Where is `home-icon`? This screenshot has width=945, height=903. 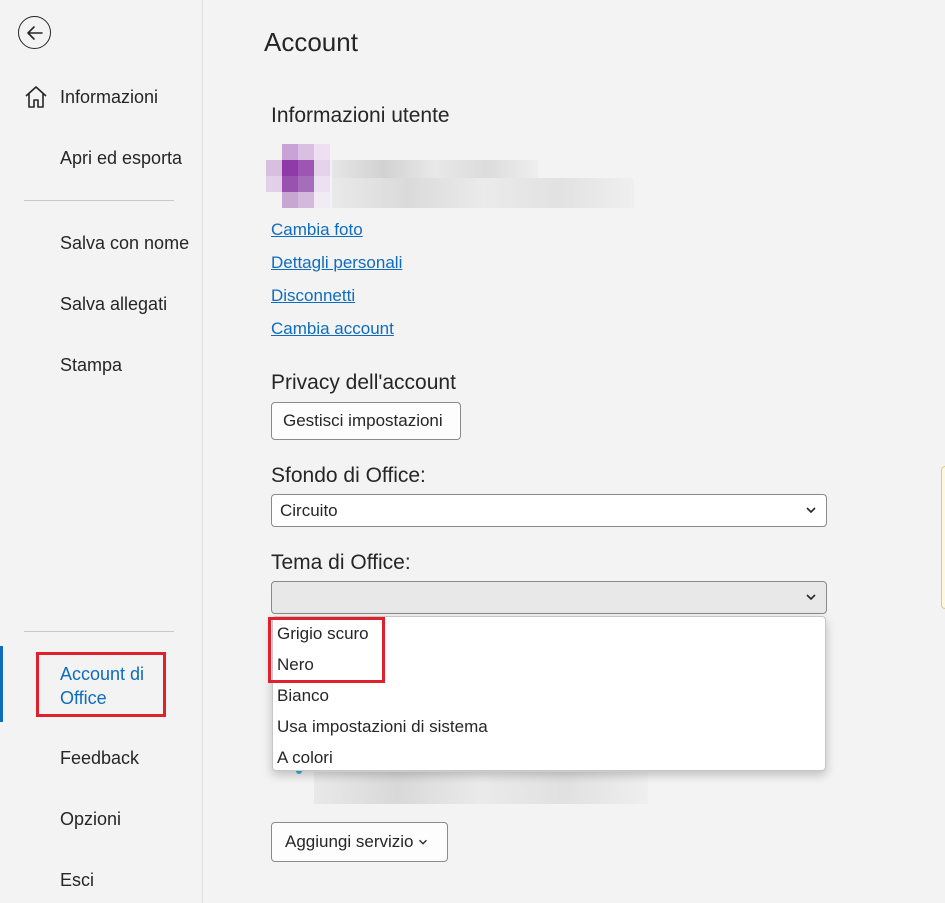 home-icon is located at coordinates (36, 97).